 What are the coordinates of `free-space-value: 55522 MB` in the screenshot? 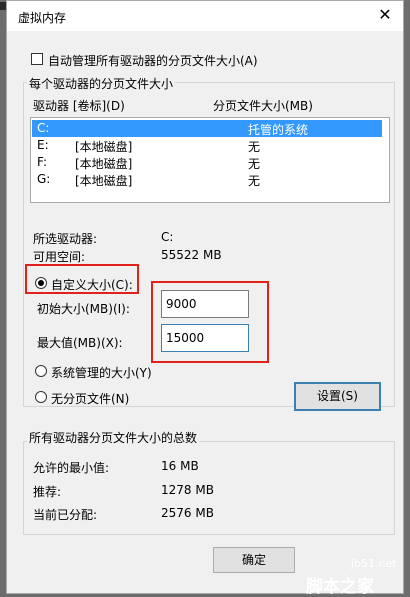 It's located at (191, 255).